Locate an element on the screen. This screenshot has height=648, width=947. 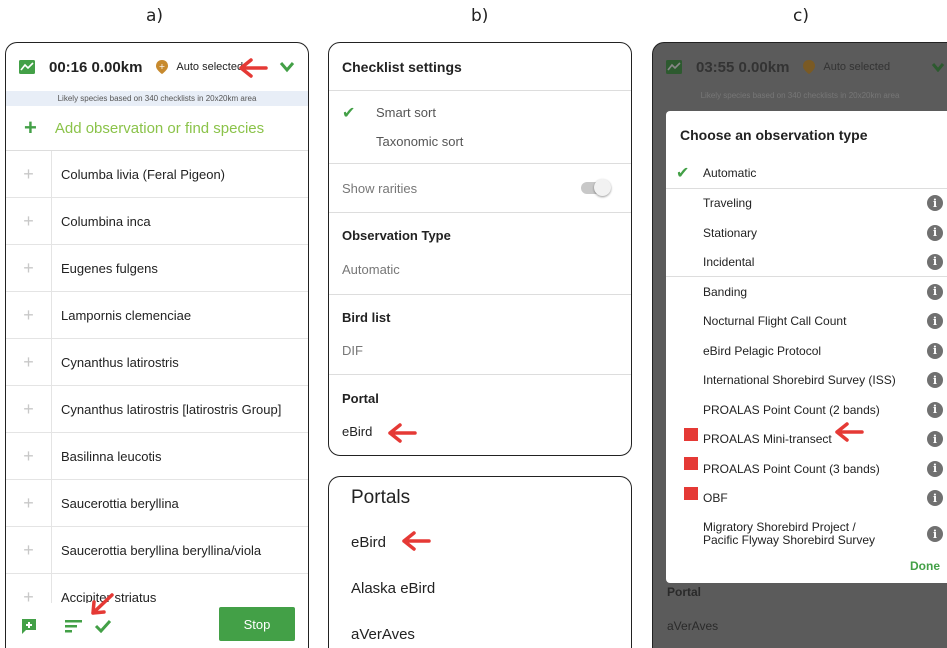
location-pin-icon is located at coordinates (809, 67).